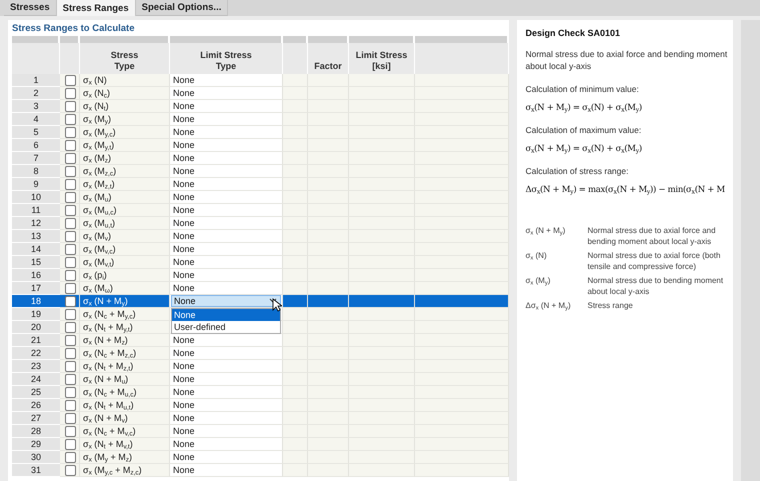  What do you see at coordinates (36, 366) in the screenshot?
I see `row-number: 23` at bounding box center [36, 366].